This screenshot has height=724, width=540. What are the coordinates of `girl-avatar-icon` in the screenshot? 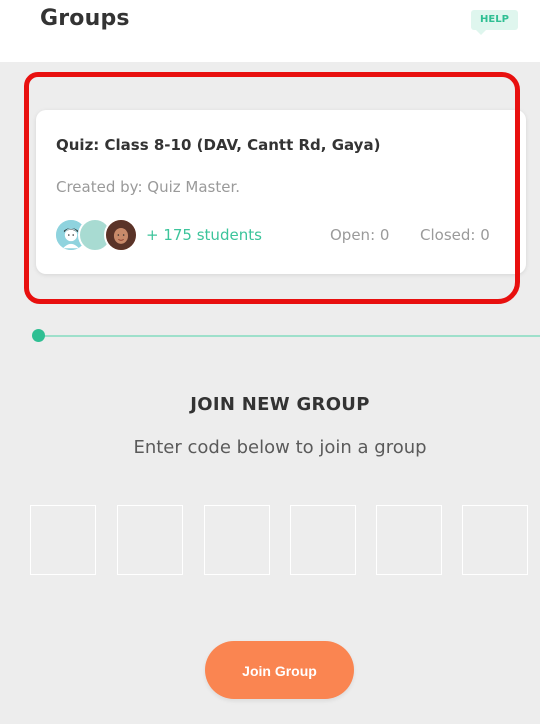 It's located at (121, 235).